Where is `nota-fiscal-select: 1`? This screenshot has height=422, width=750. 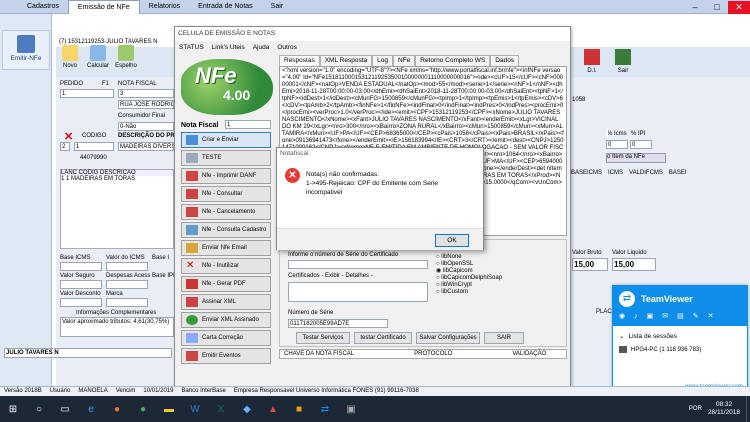 nota-fiscal-select: 1 is located at coordinates (248, 124).